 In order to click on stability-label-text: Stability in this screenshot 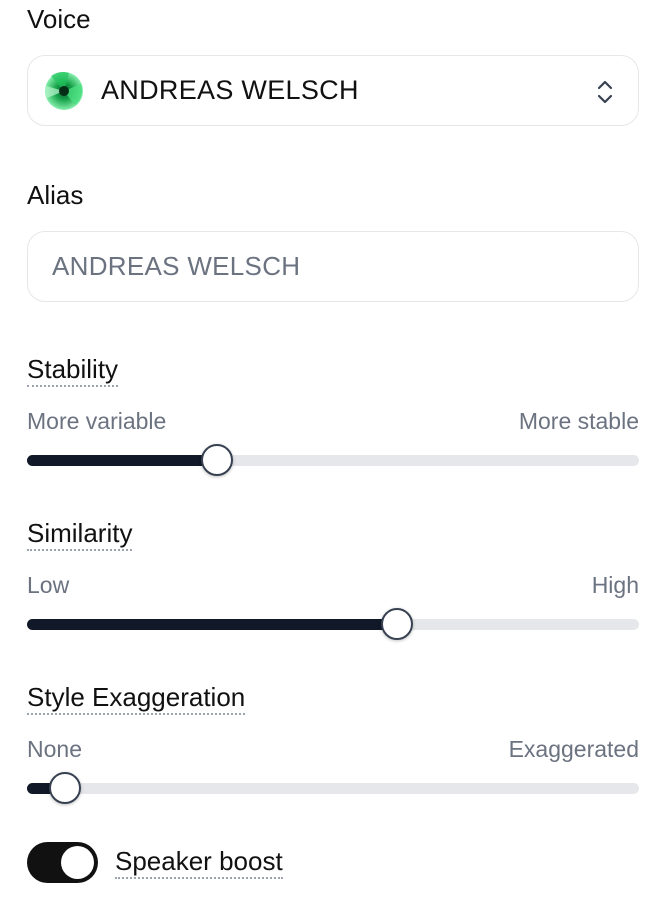, I will do `click(73, 370)`.